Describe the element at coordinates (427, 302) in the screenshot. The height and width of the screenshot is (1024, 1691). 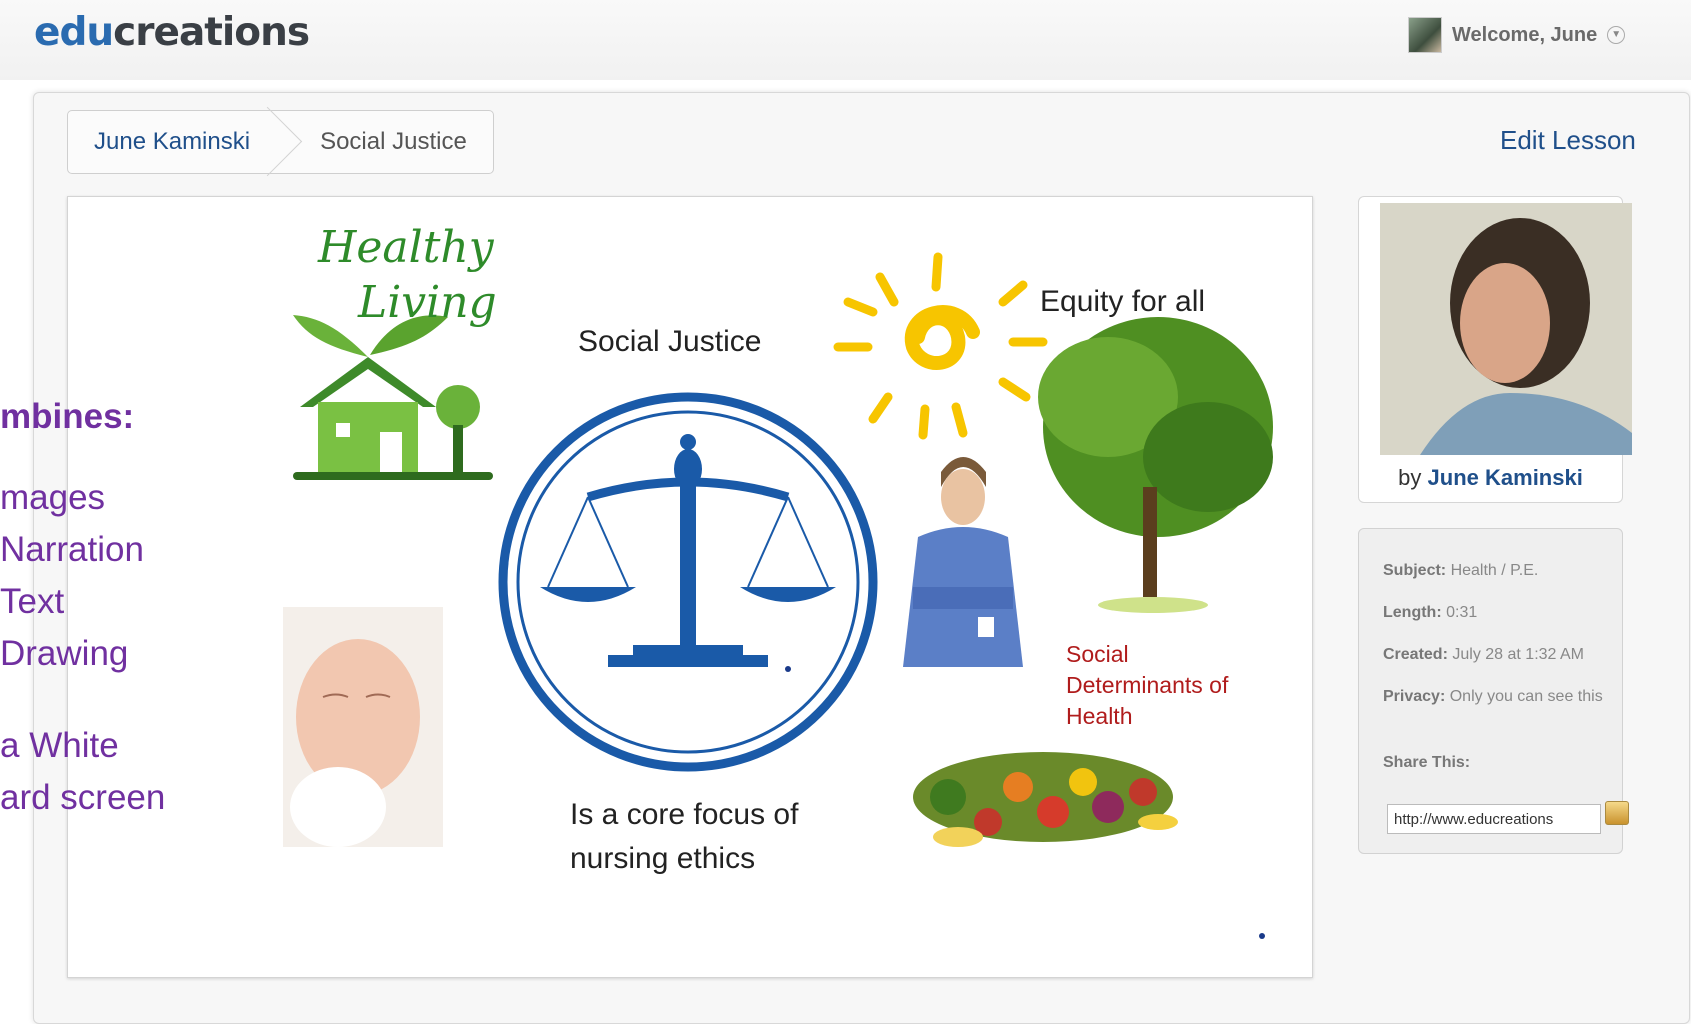
I see `living-text: Living` at that location.